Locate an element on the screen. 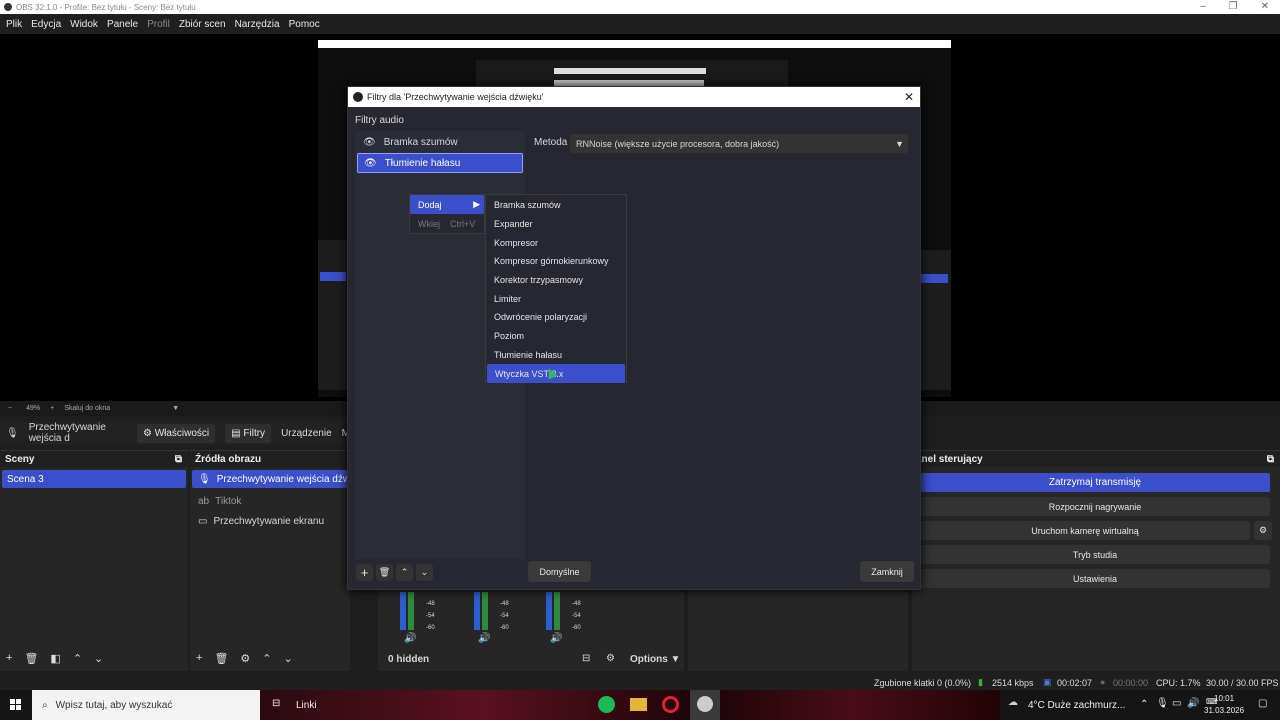 Image resolution: width=1280 pixels, height=720 pixels. start-recording-button: Rozpocznij nagrywanie is located at coordinates (1095, 506).